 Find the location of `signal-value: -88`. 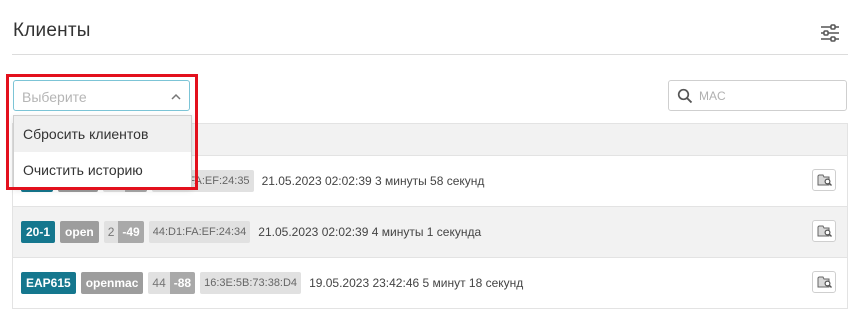

signal-value: -88 is located at coordinates (182, 283).